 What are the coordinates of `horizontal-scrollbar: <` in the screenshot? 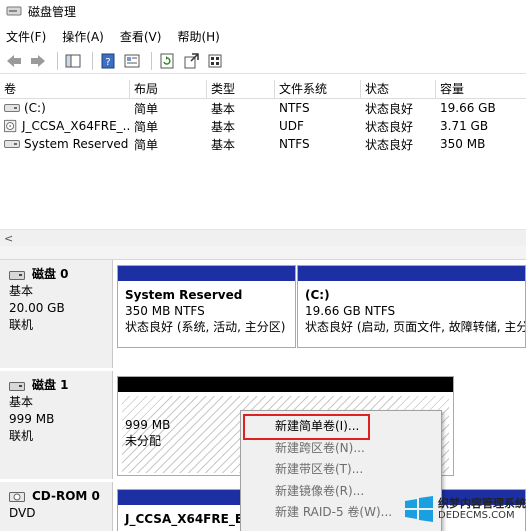 It's located at (263, 237).